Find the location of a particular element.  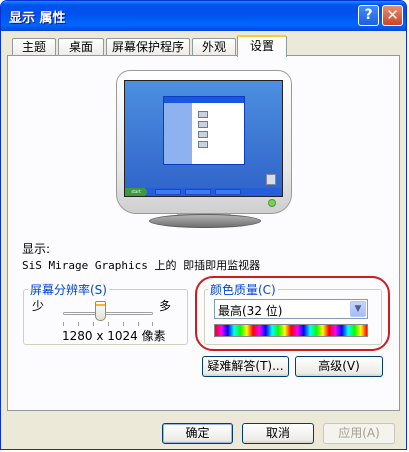

apply-button: 应用(A) is located at coordinates (359, 433).